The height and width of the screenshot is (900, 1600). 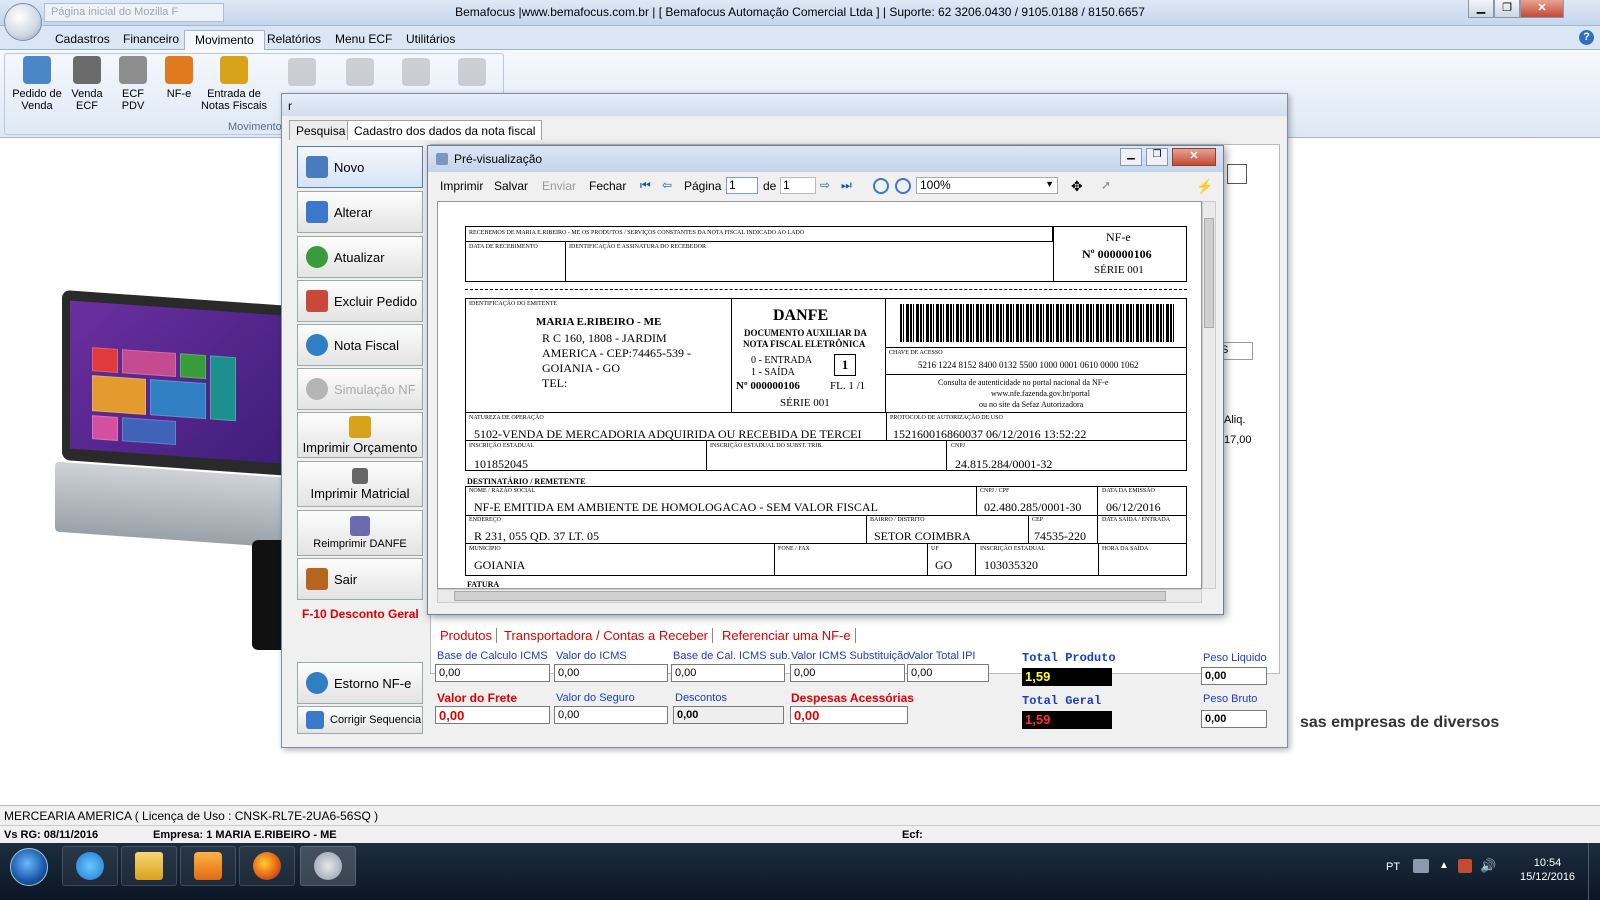 I want to click on show-desktop-button, so click(x=1594, y=871).